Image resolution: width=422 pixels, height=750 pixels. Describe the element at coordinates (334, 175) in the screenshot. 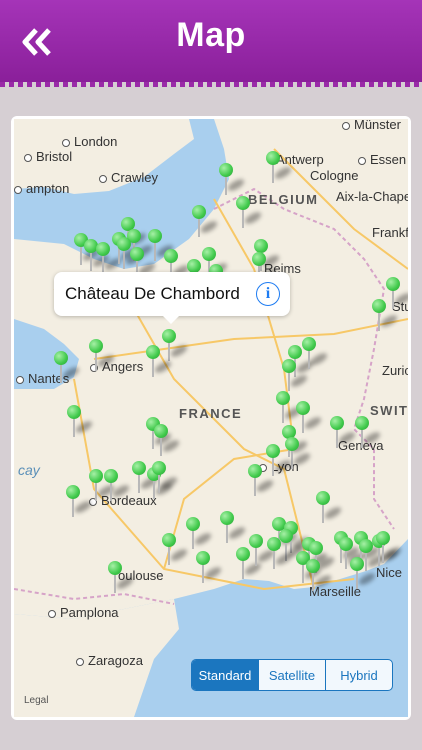

I see `city-label: Cologne` at that location.